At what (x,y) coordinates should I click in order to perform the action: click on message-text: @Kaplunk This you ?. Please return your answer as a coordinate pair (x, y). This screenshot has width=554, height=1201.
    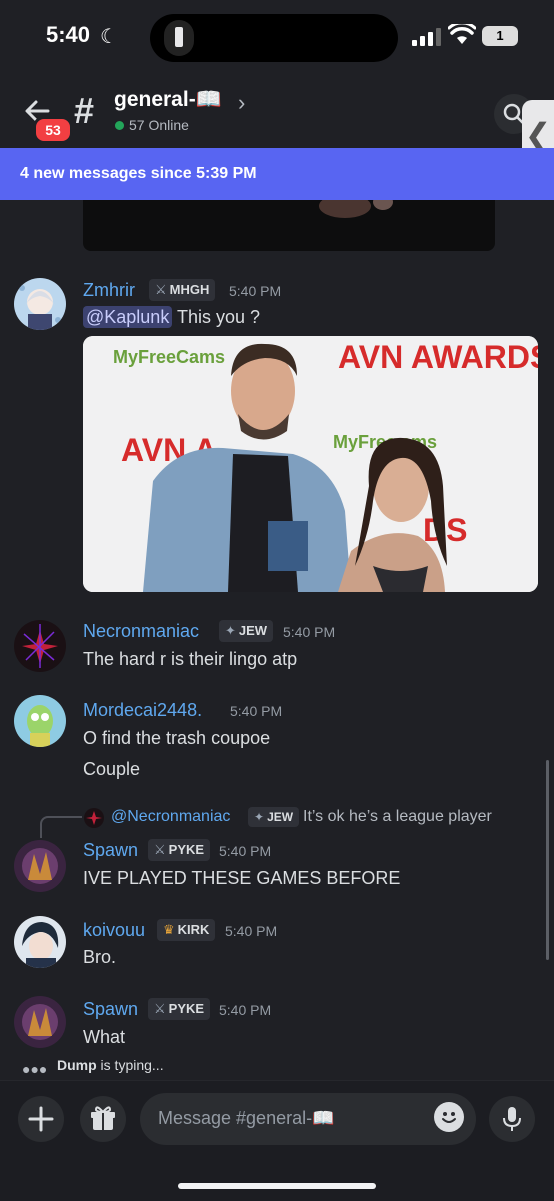
    Looking at the image, I should click on (172, 317).